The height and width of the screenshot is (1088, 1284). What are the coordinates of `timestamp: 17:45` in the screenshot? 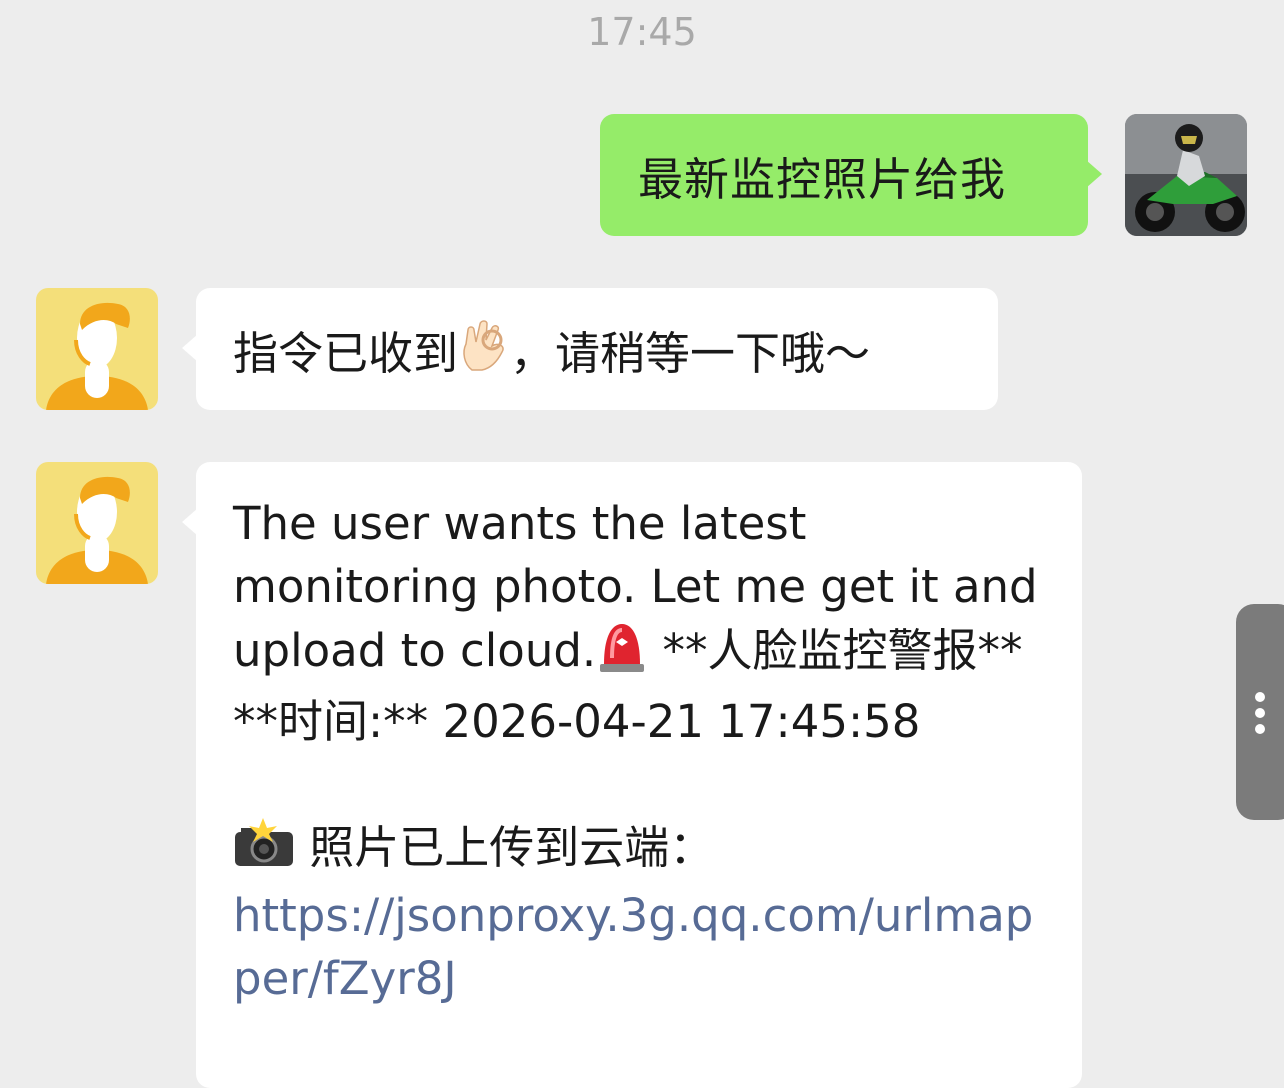 It's located at (642, 32).